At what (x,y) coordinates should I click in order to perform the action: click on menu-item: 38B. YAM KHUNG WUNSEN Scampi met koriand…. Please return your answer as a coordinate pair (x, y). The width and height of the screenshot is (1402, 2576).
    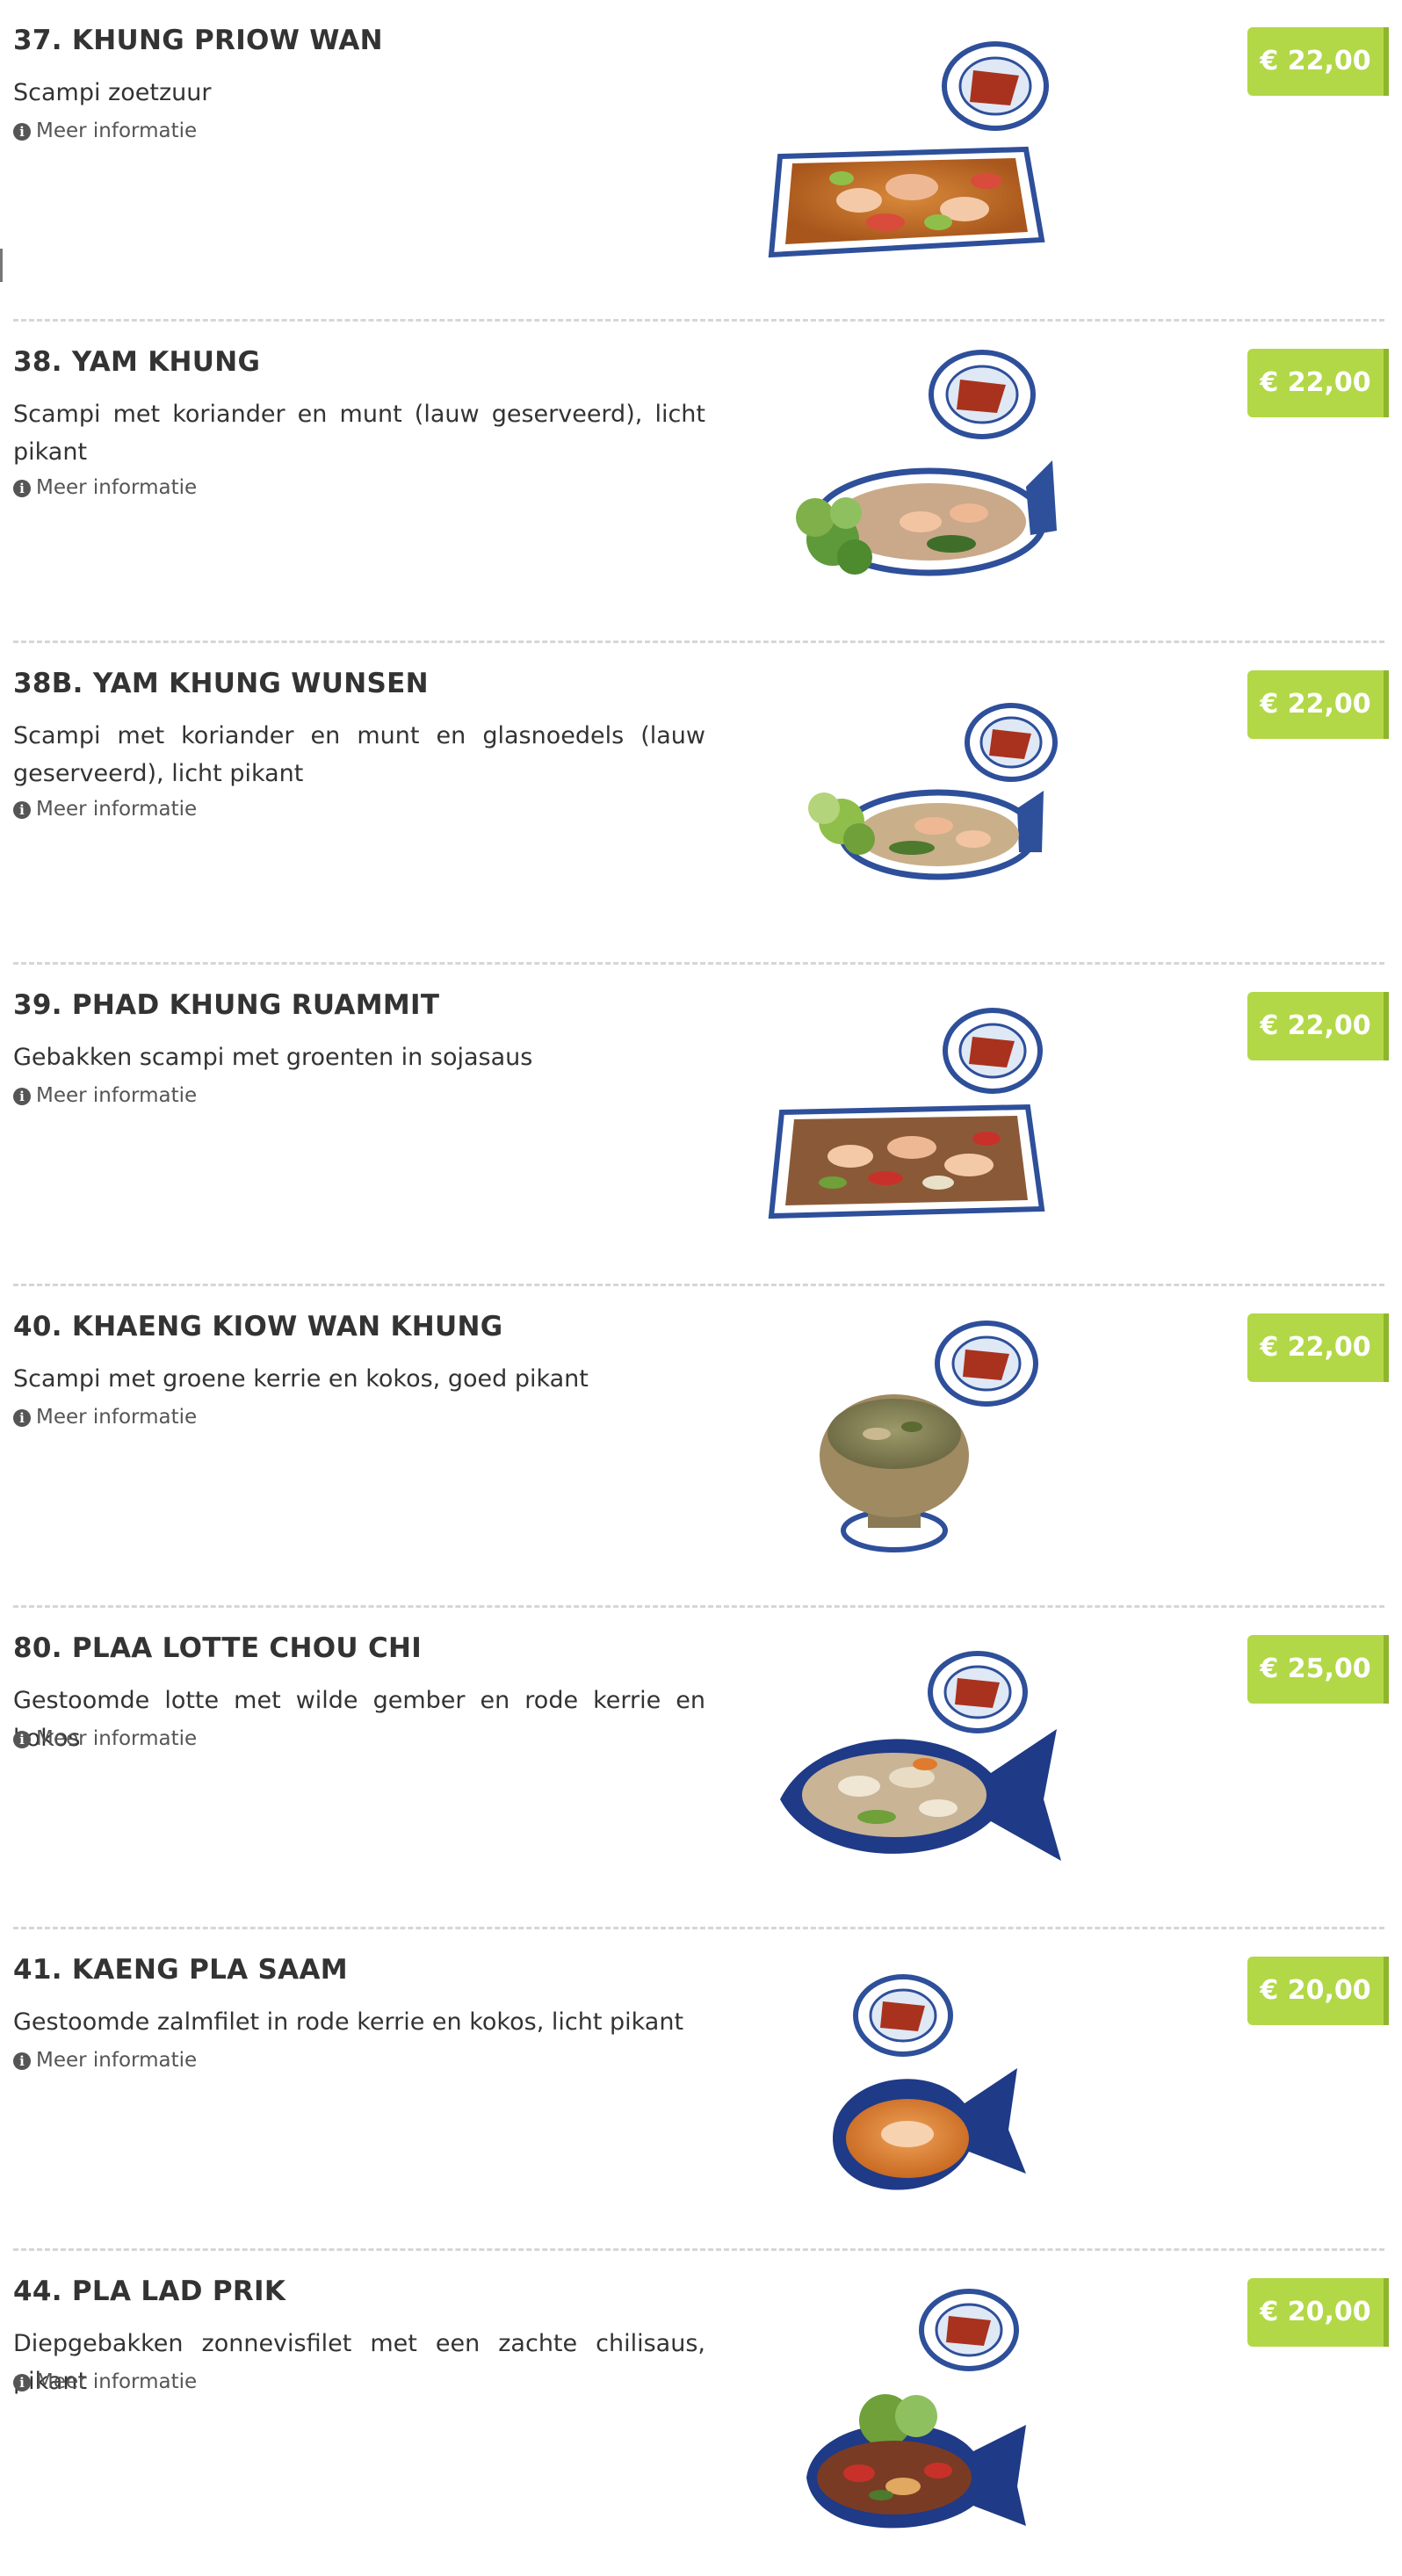
    Looking at the image, I should click on (701, 804).